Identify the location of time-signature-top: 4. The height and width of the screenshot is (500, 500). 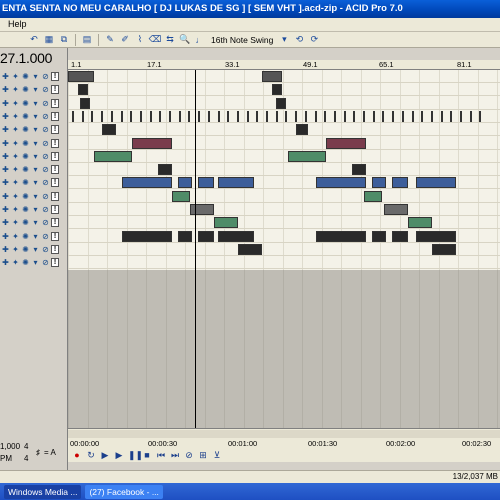
(26, 446).